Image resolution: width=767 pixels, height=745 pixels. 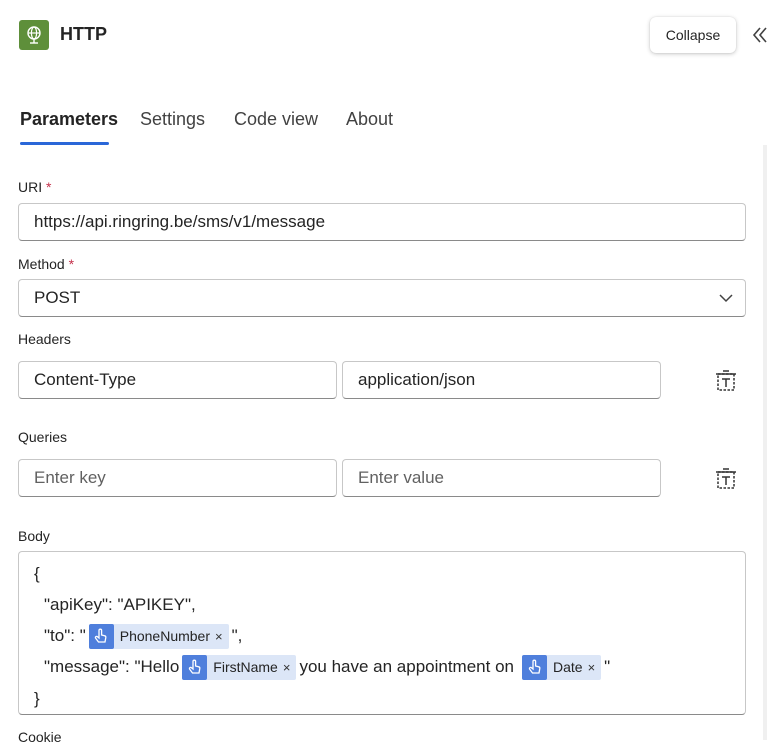 I want to click on code-text: "to": ", so click(x=65, y=635).